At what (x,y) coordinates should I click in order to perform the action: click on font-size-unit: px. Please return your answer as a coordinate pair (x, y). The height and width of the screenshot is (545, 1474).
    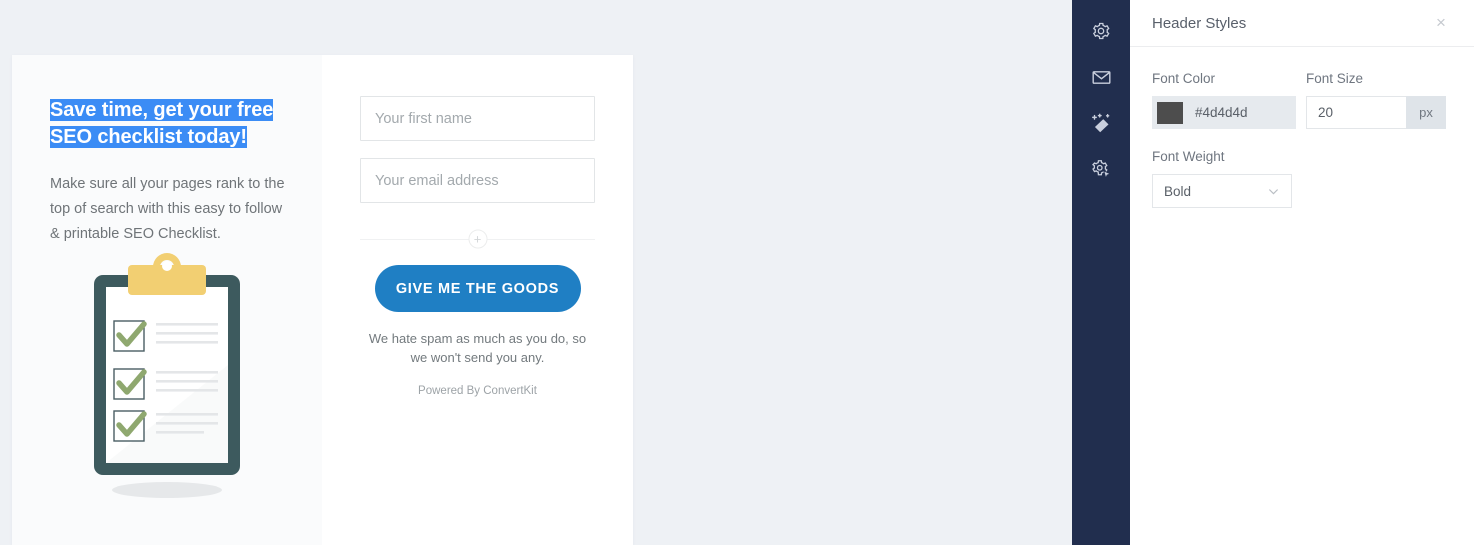
    Looking at the image, I should click on (1426, 112).